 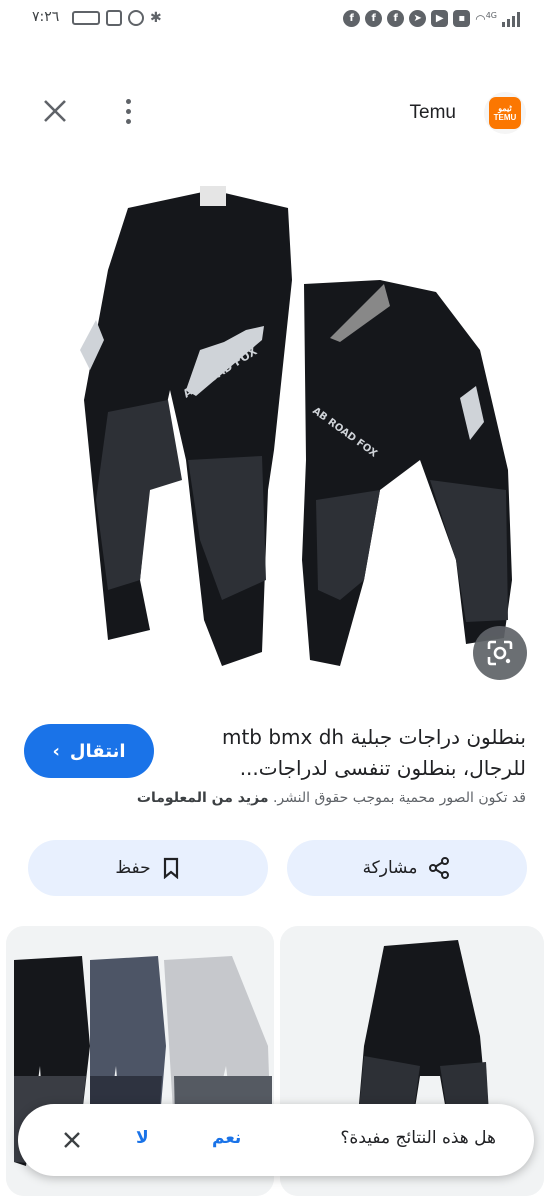 What do you see at coordinates (486, 18) in the screenshot?
I see `wifi-icon: ◠4G` at bounding box center [486, 18].